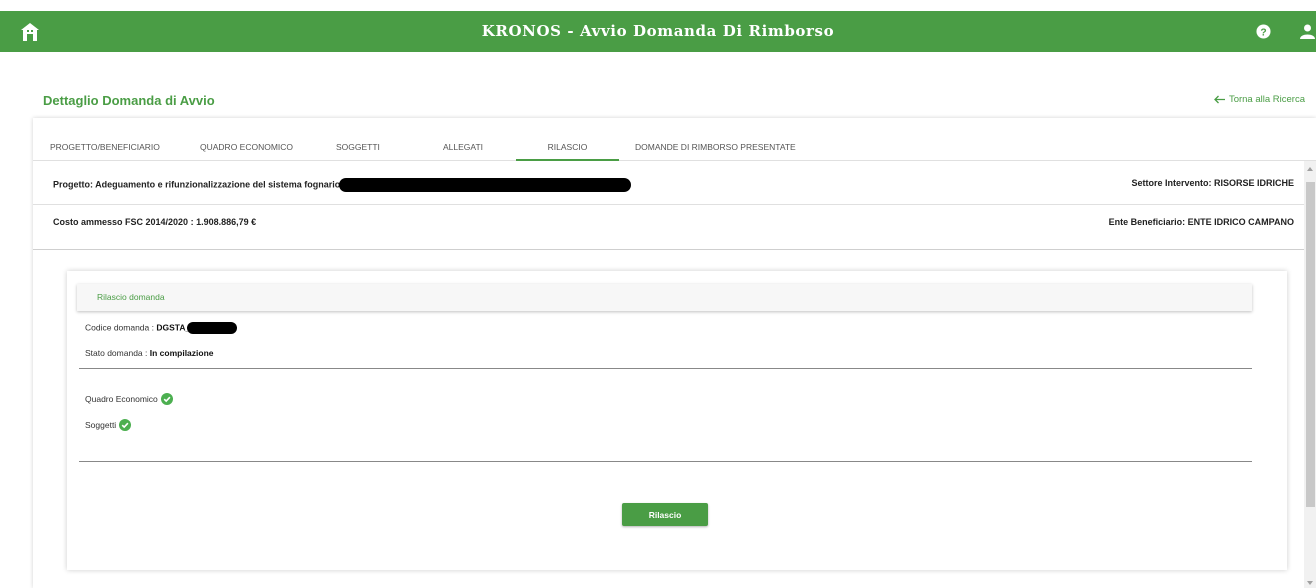 Image resolution: width=1316 pixels, height=588 pixels. Describe the element at coordinates (129, 100) in the screenshot. I see `page-title: Dettaglio Domanda di Avvio` at that location.